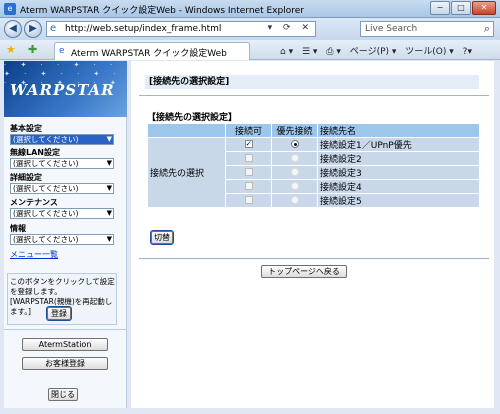 This screenshot has width=500, height=414. Describe the element at coordinates (32, 49) in the screenshot. I see `add-favorite-icon: ✚` at that location.